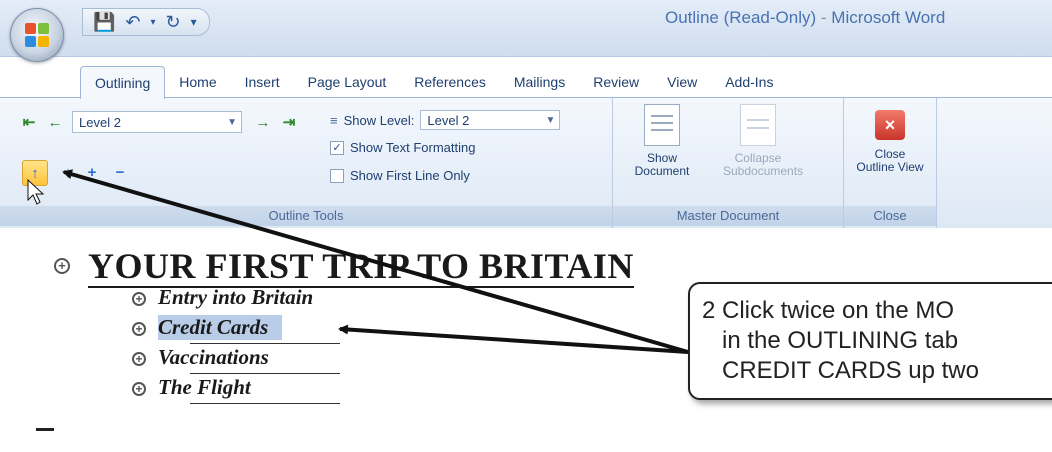  I want to click on tab-home: Home, so click(197, 82).